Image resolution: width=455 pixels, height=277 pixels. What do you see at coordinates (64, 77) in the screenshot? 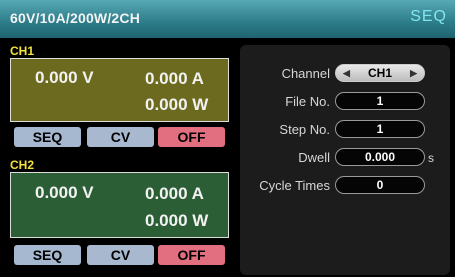
I see `ch1-voltage: 0.000 V` at bounding box center [64, 77].